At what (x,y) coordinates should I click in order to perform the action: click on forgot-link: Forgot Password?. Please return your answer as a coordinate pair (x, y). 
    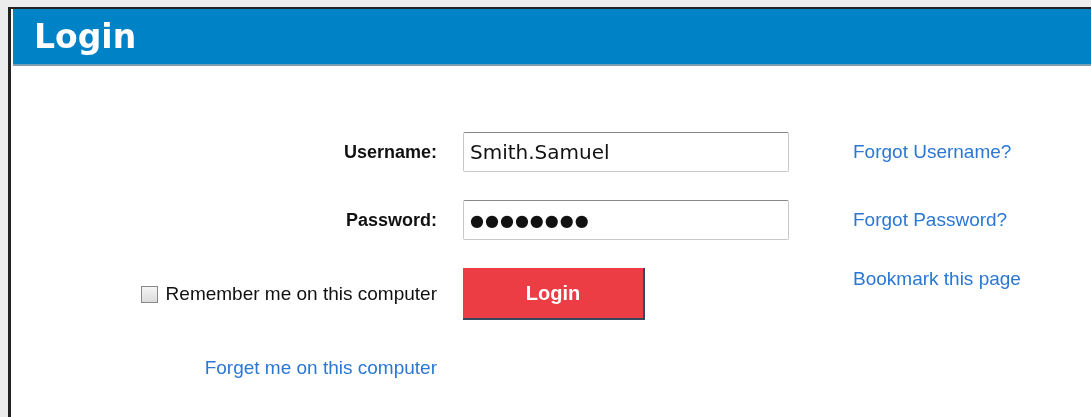
    Looking at the image, I should click on (930, 220).